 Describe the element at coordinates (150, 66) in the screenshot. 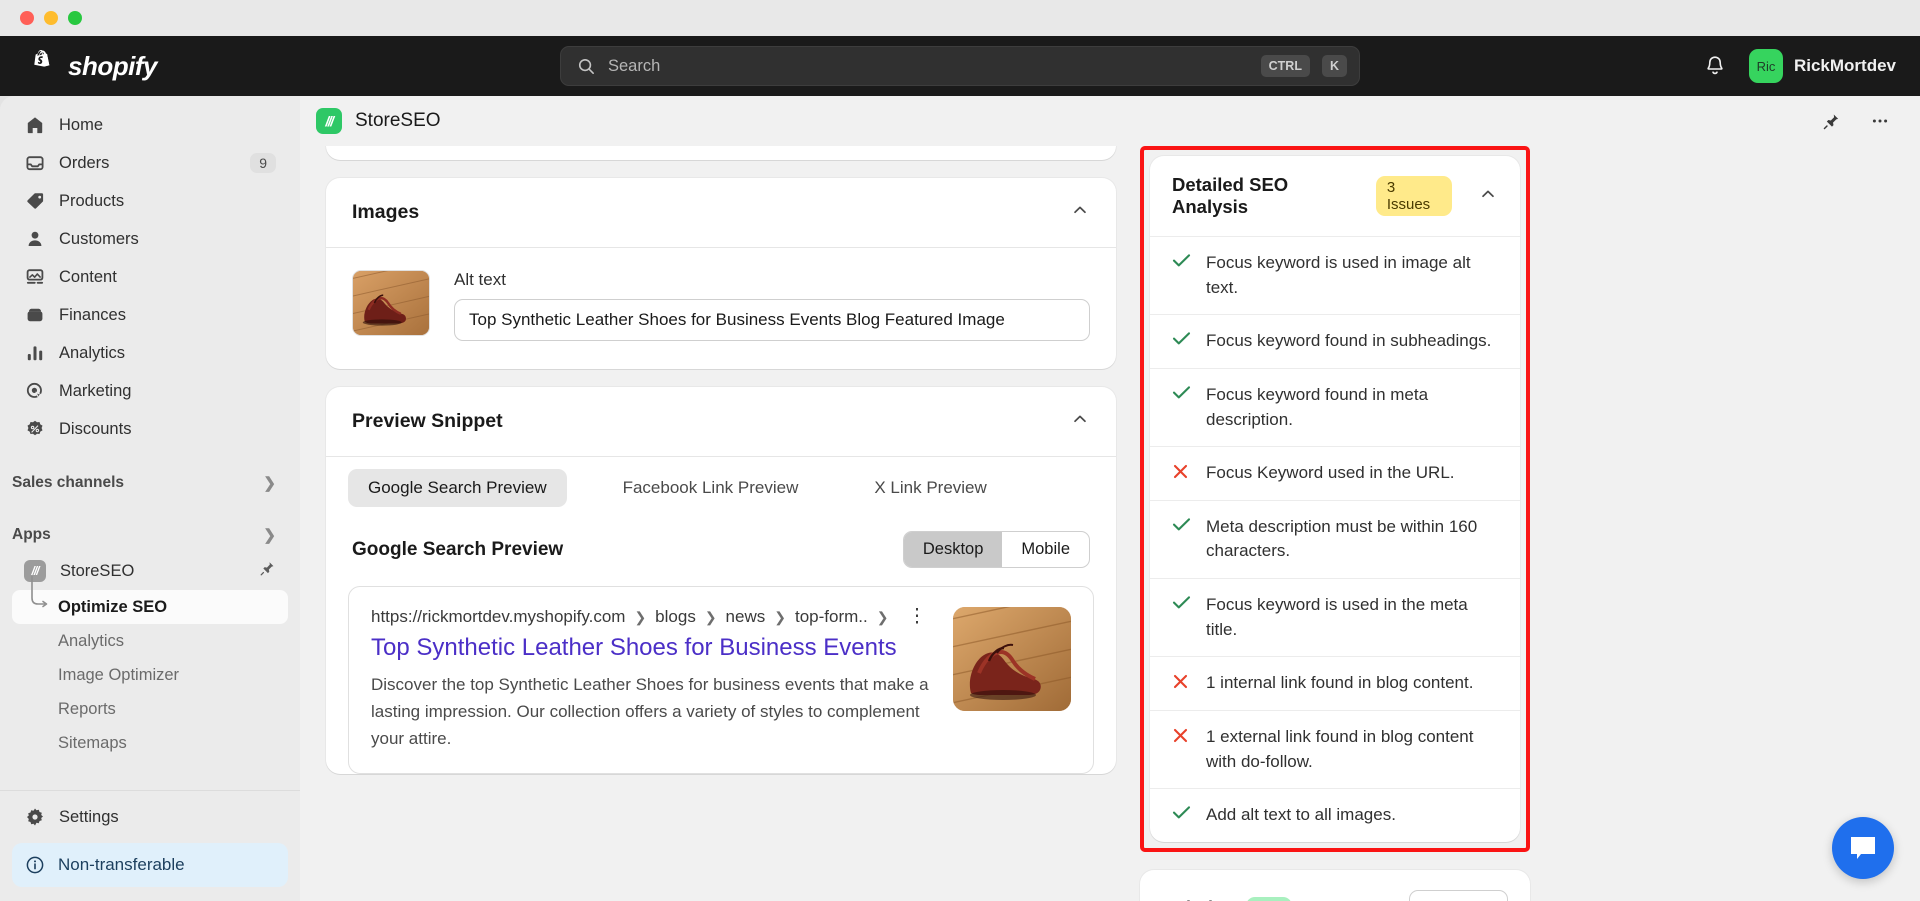

I see `shopify-brand: shopify` at that location.